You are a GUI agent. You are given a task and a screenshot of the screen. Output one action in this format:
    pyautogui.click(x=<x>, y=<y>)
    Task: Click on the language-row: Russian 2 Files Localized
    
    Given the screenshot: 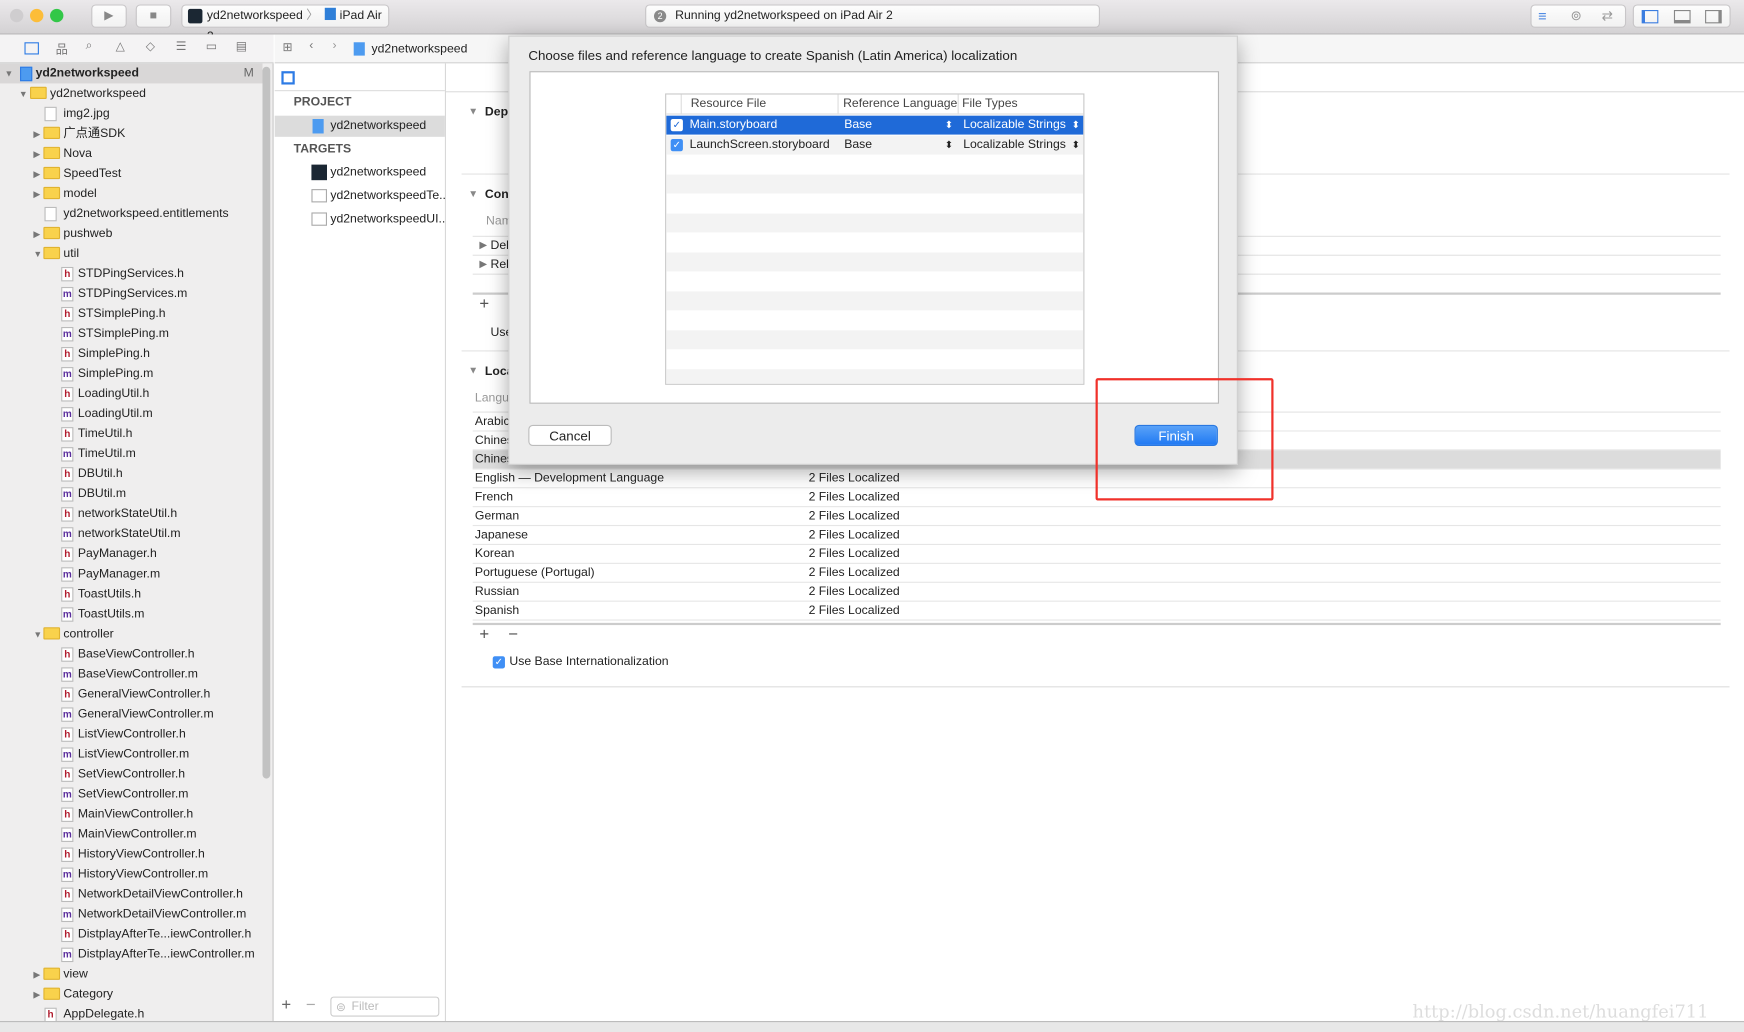 What is the action you would take?
    pyautogui.click(x=1096, y=592)
    